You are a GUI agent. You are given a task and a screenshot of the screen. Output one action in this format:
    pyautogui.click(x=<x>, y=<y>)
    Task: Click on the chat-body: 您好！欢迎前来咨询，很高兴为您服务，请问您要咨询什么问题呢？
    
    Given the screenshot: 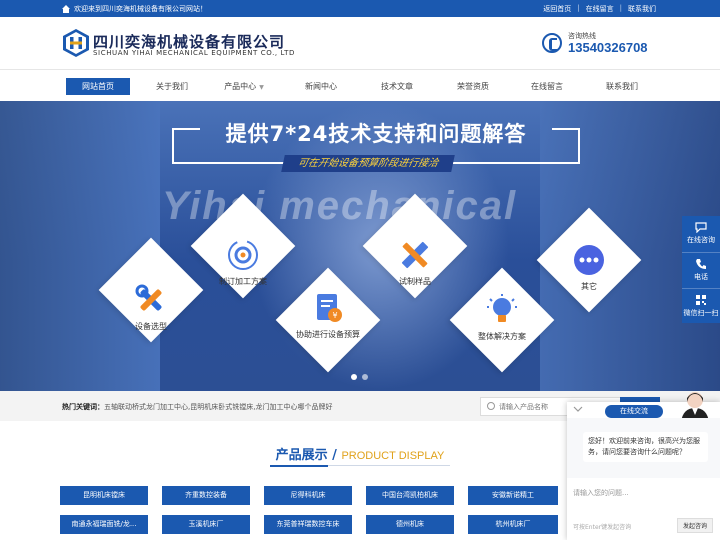 What is the action you would take?
    pyautogui.click(x=643, y=448)
    